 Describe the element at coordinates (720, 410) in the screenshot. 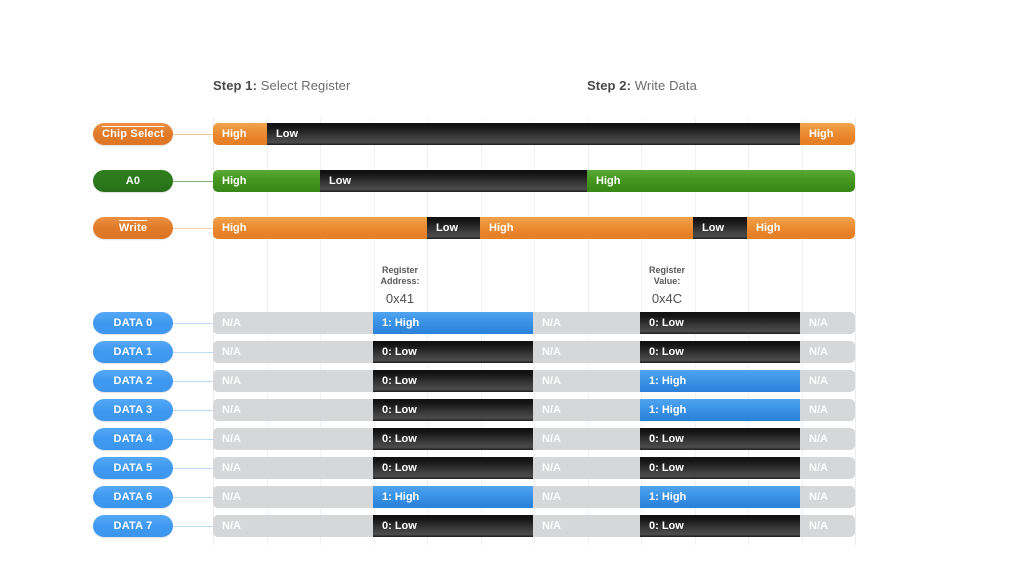

I see `data-value-bit-3: 1: High` at that location.